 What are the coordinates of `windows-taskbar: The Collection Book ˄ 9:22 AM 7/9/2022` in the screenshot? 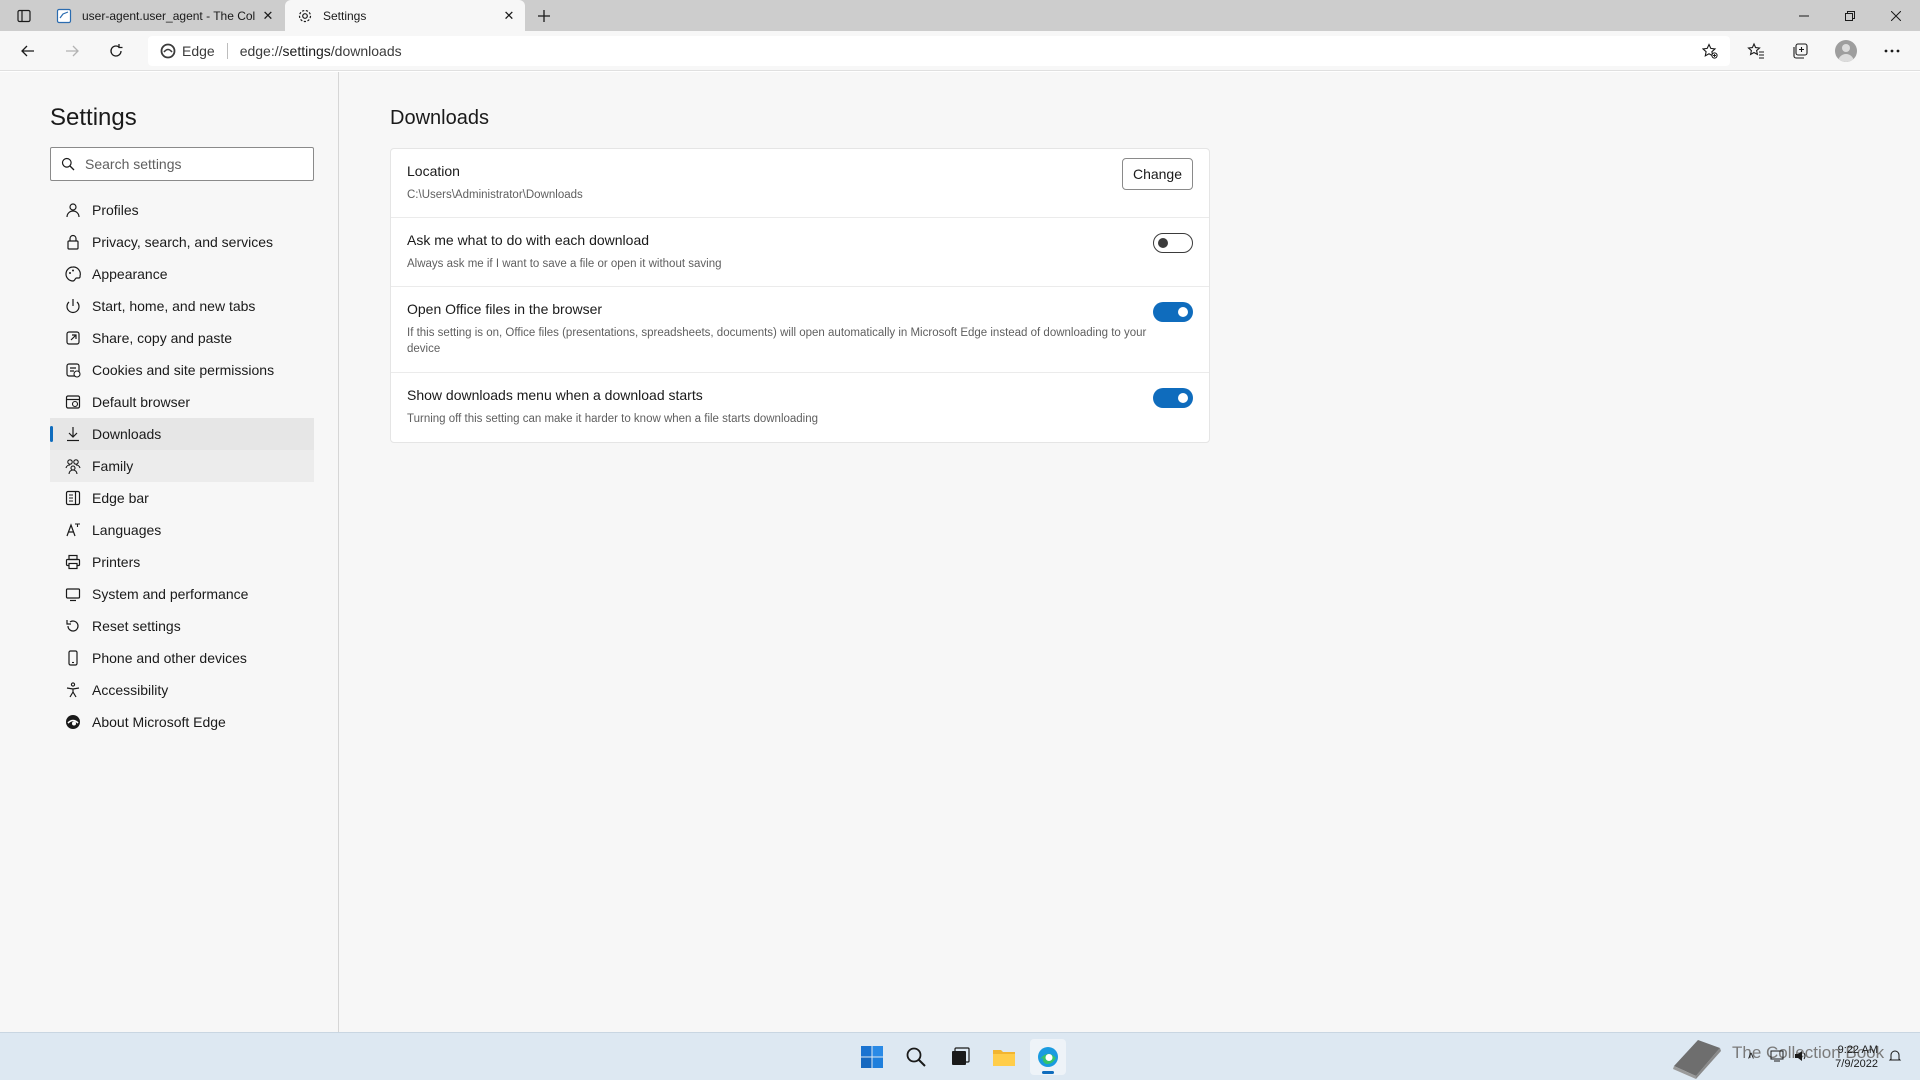 It's located at (960, 1056).